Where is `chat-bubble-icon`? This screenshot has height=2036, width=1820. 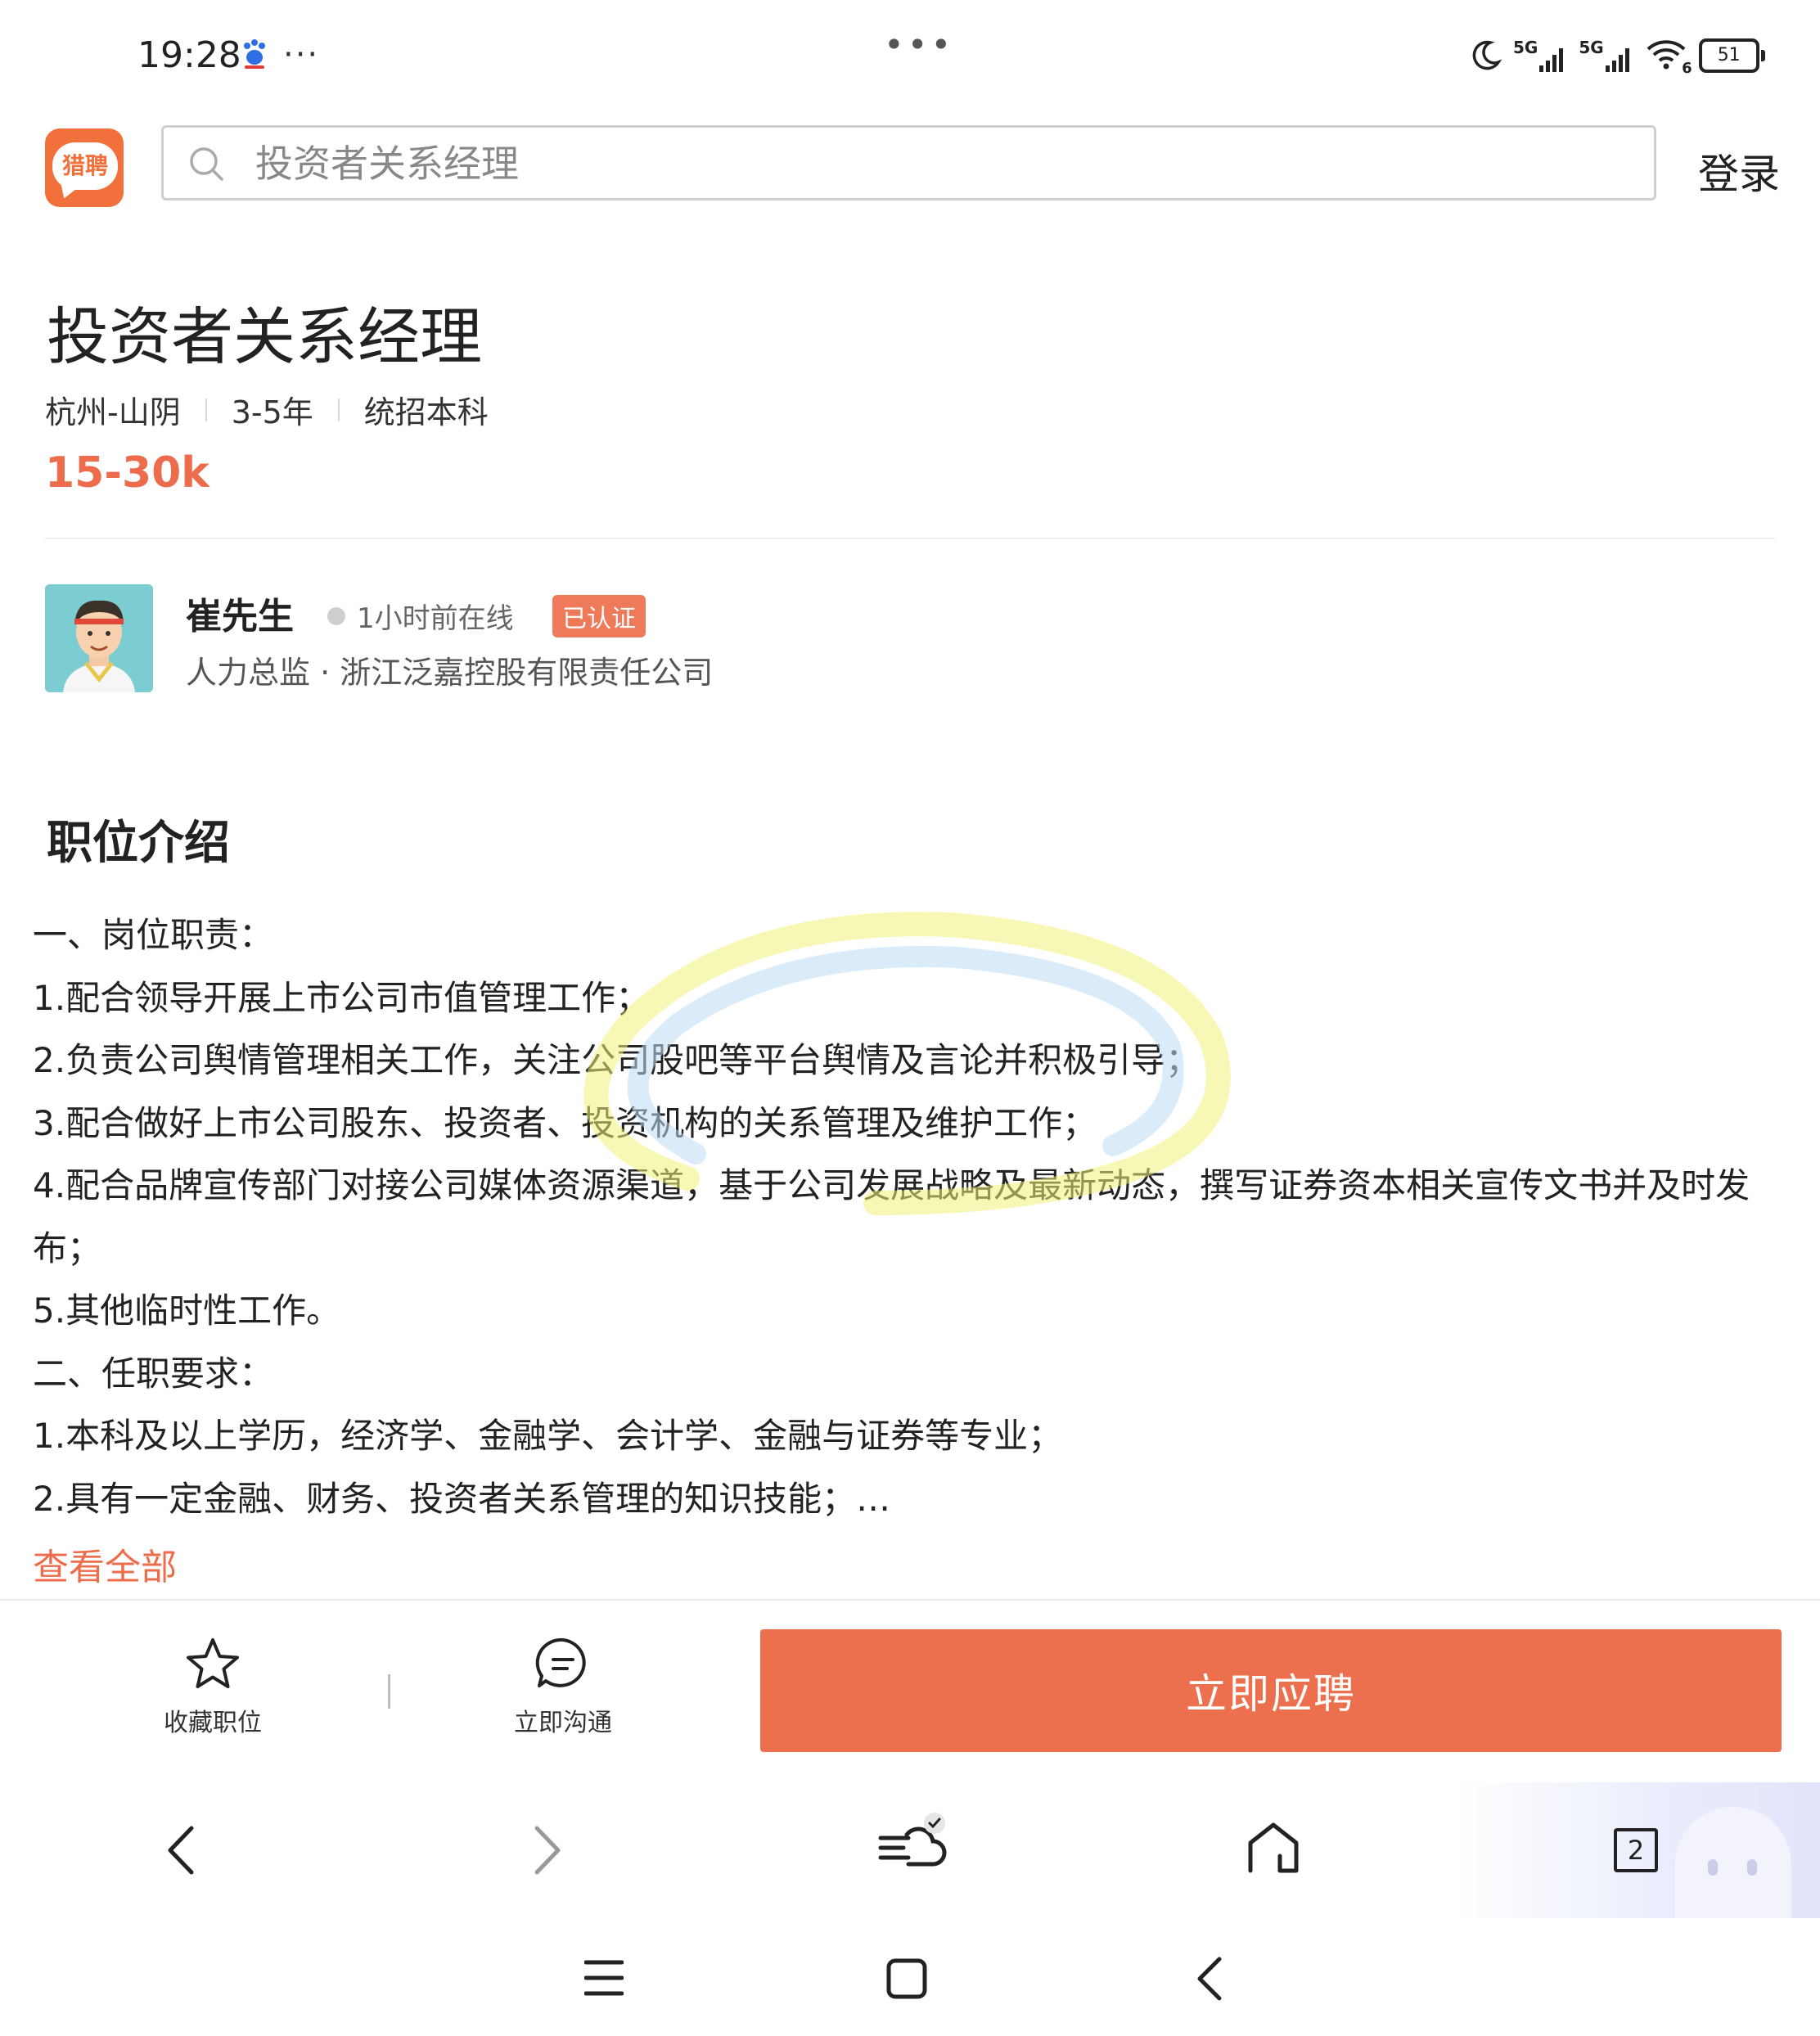
chat-bubble-icon is located at coordinates (560, 1662).